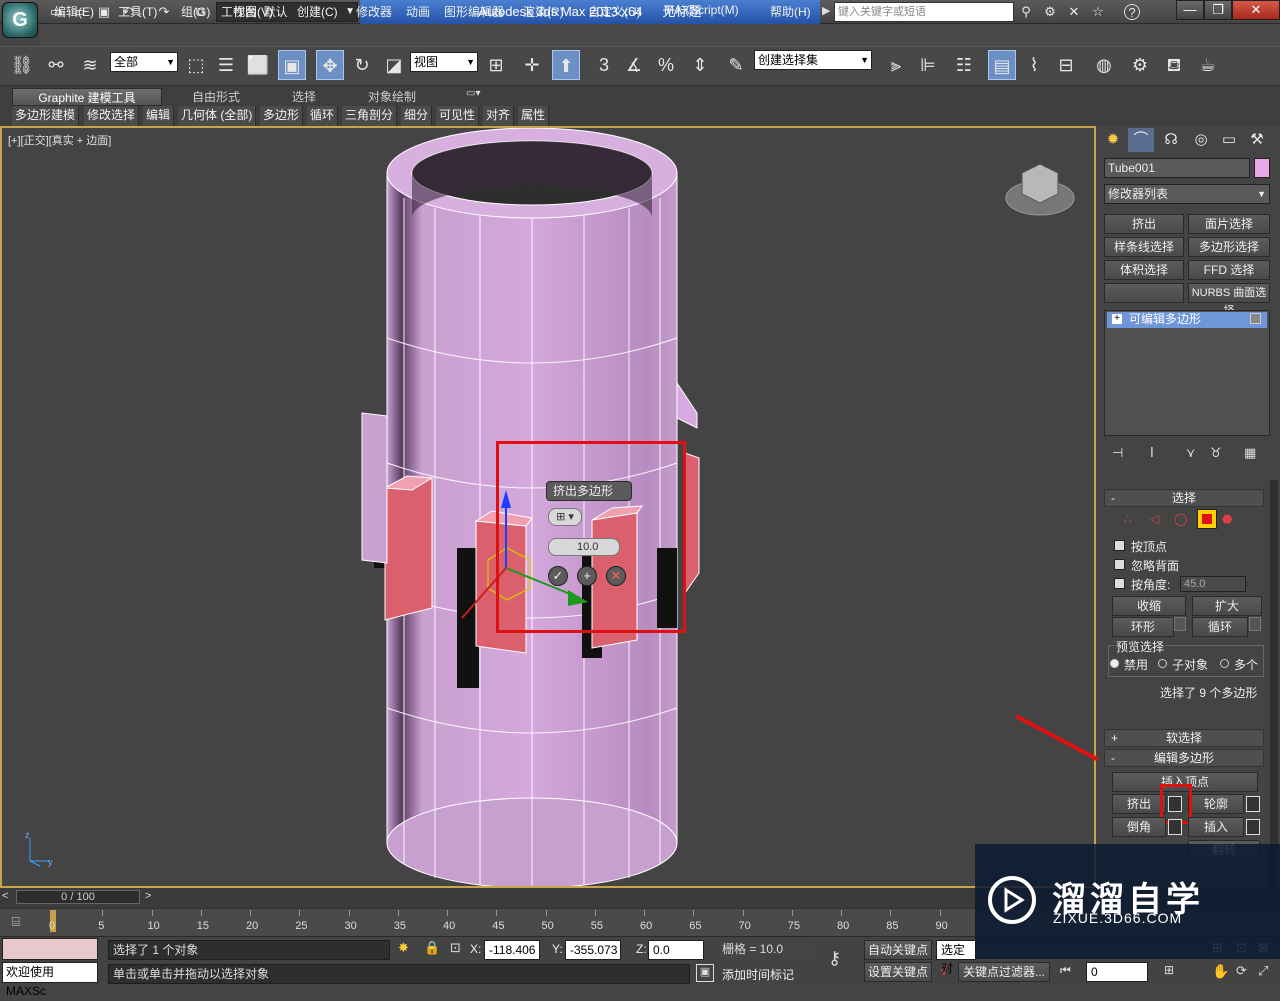 Image resolution: width=1280 pixels, height=1001 pixels. Describe the element at coordinates (1213, 584) in the screenshot. I see `angle-spinner: 45.0` at that location.